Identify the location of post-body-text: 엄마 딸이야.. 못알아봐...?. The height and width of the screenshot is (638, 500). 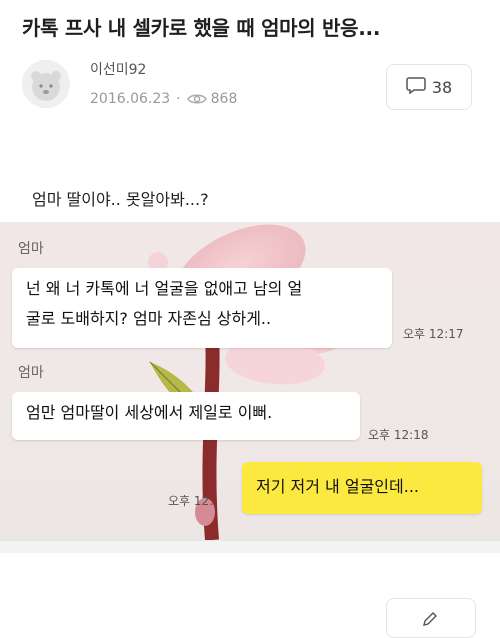
(120, 199).